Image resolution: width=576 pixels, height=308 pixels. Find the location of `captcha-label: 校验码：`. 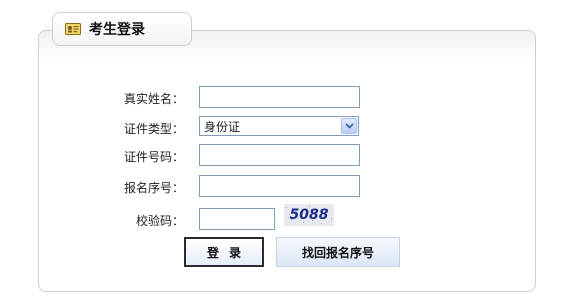

captcha-label: 校验码： is located at coordinates (159, 221).